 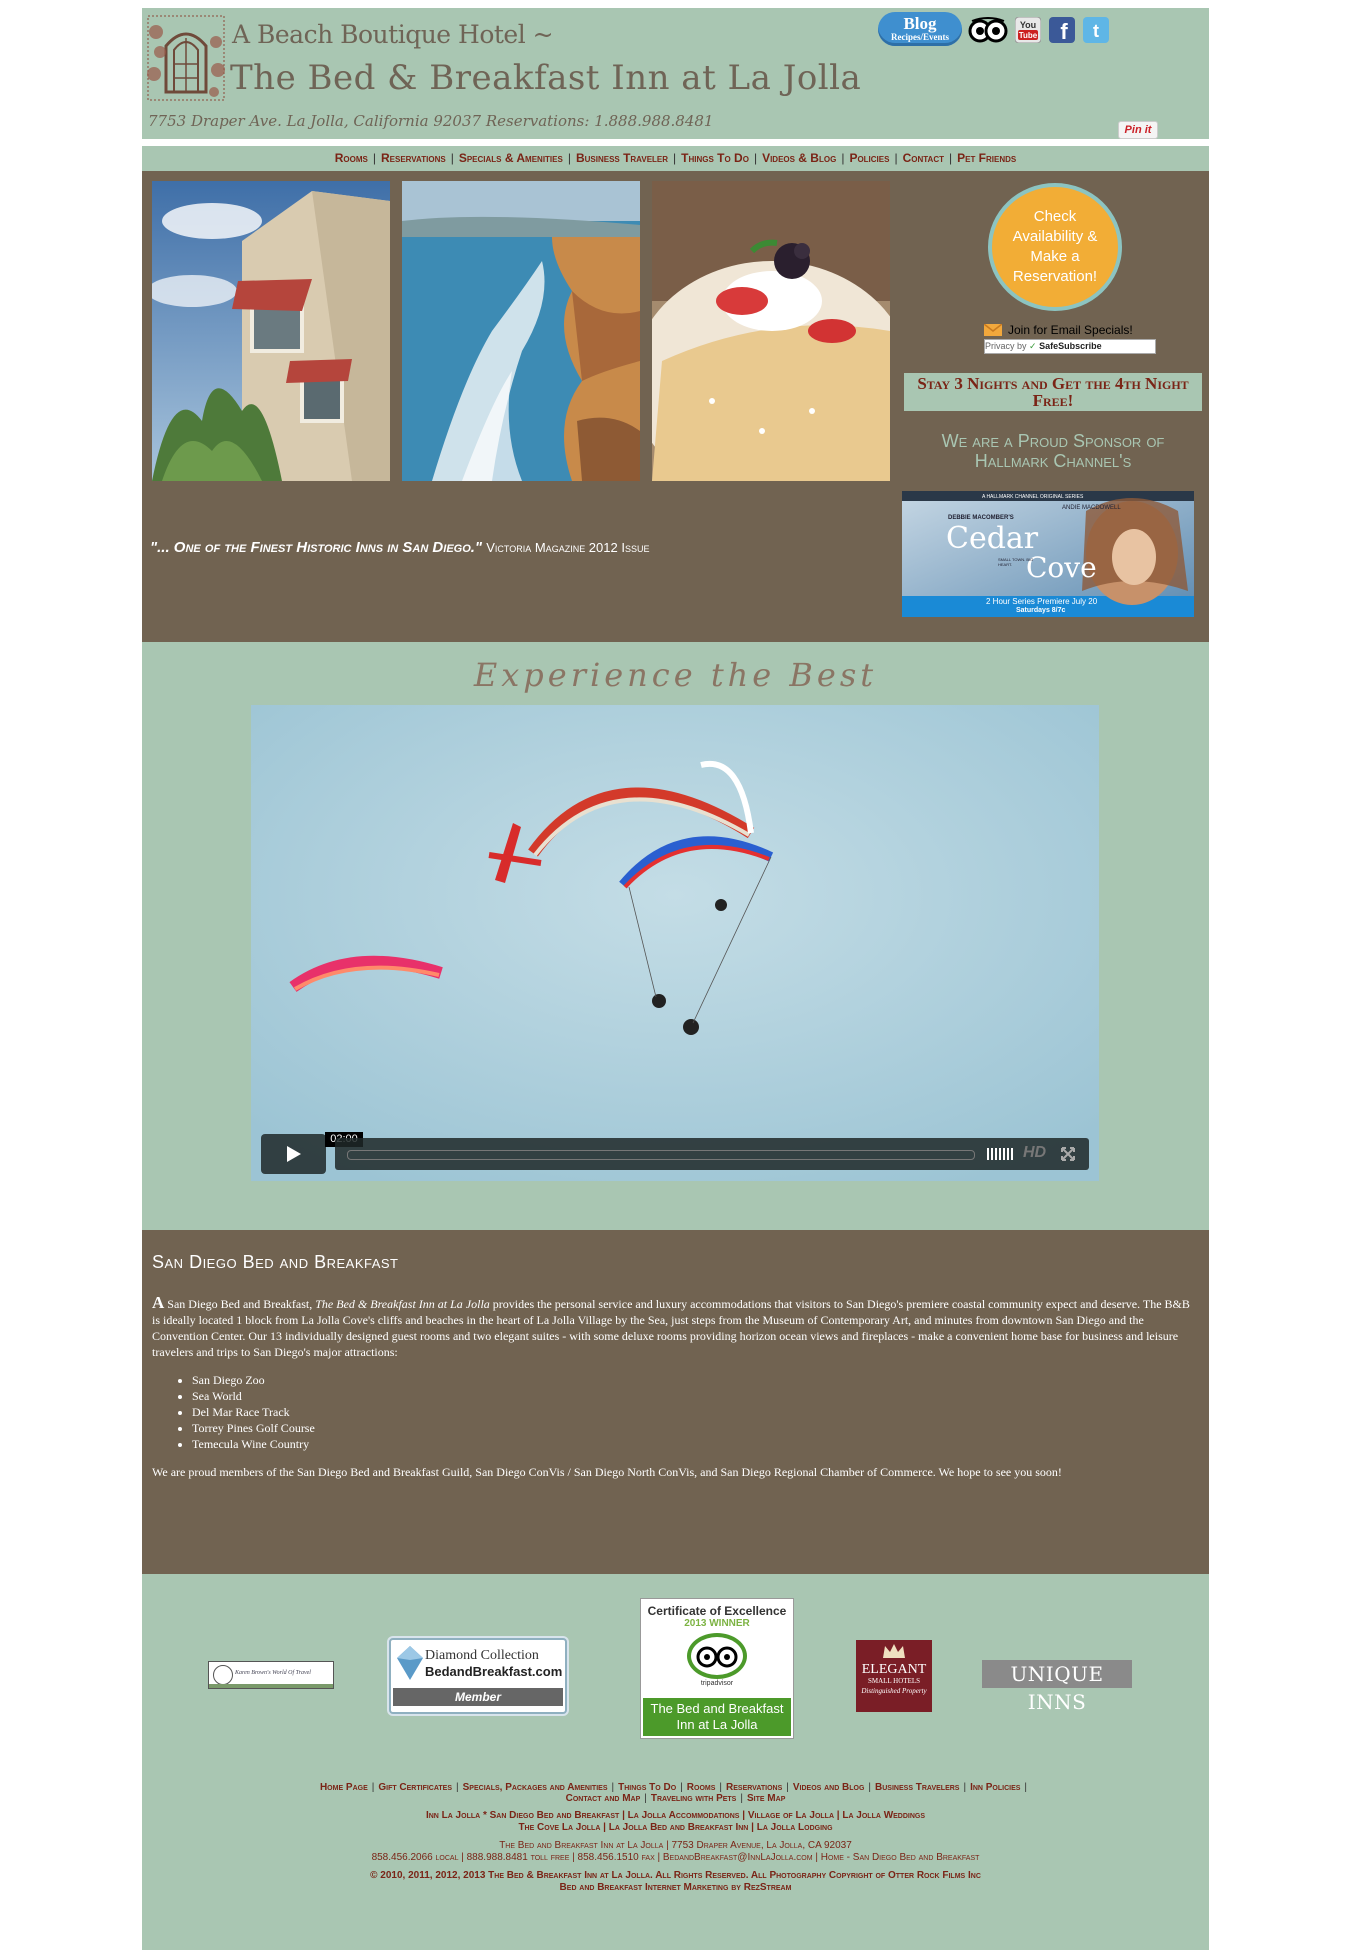 I want to click on svg-text: f, so click(x=1064, y=31).